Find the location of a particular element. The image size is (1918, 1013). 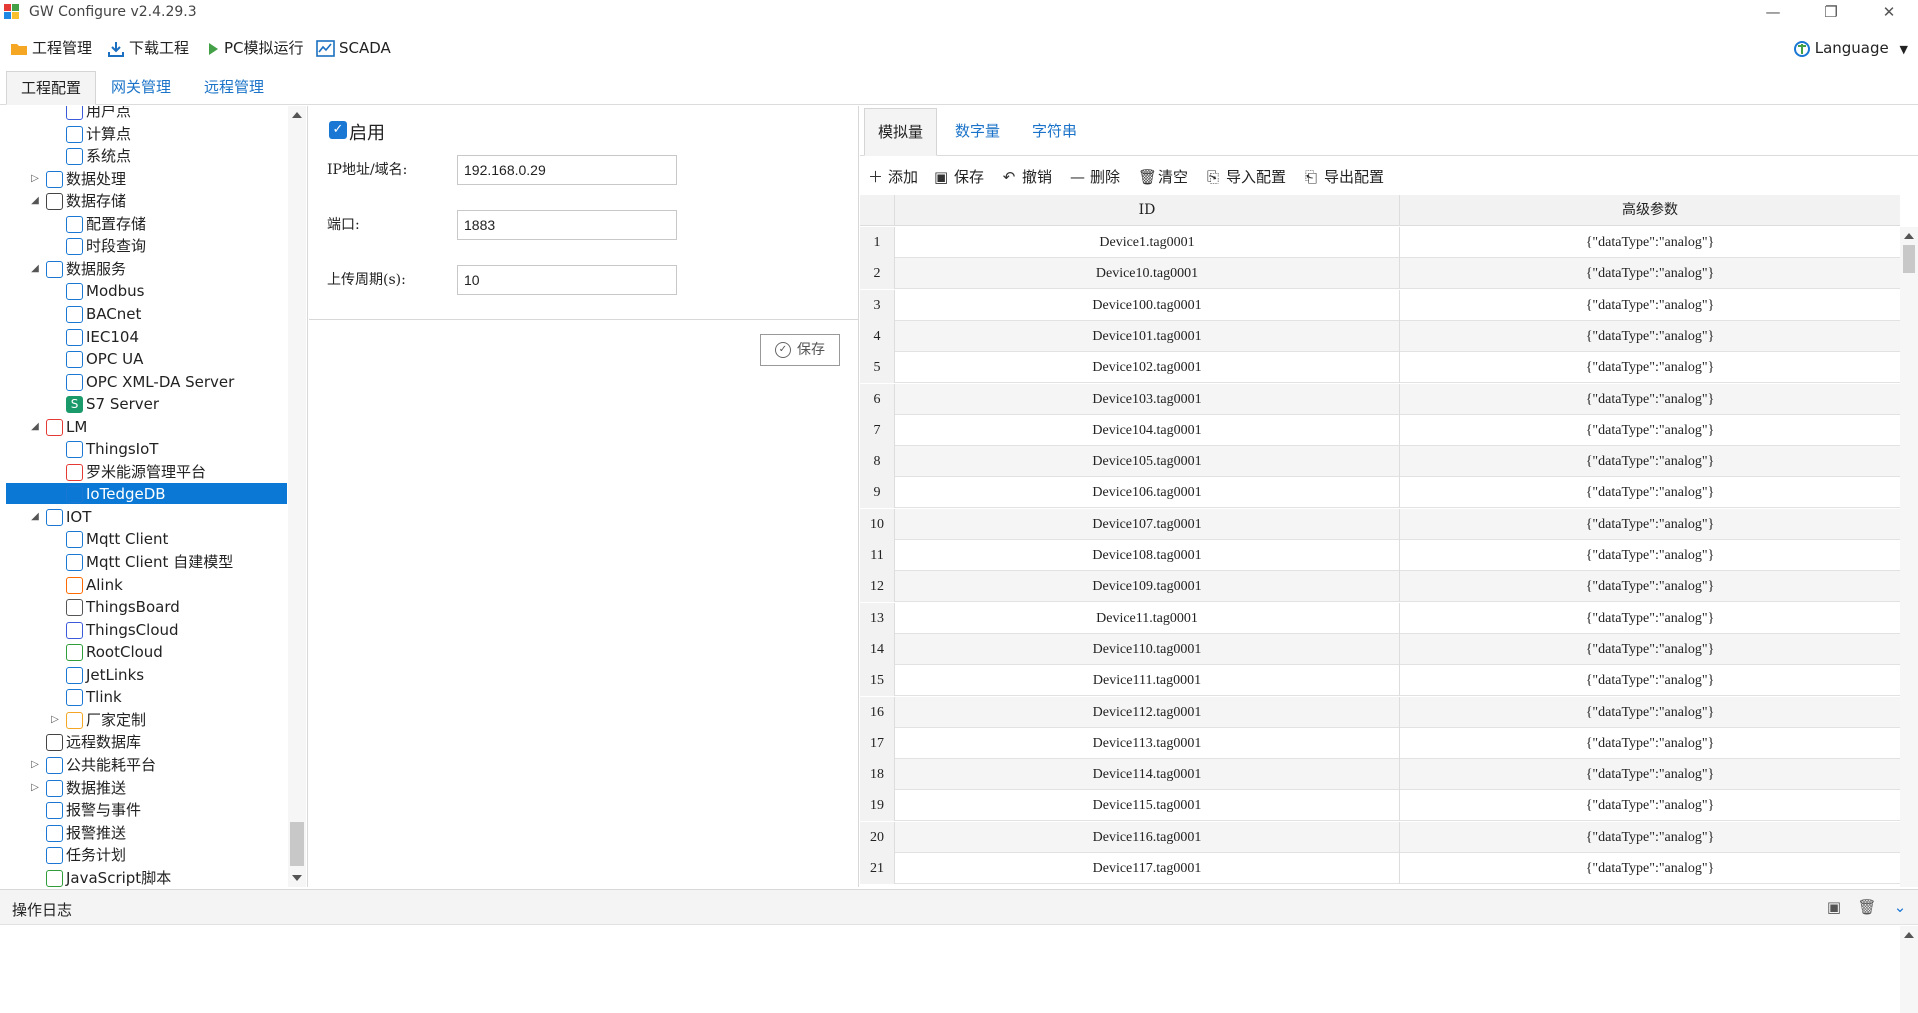

tree-item: ThingsIoT is located at coordinates (143, 449).